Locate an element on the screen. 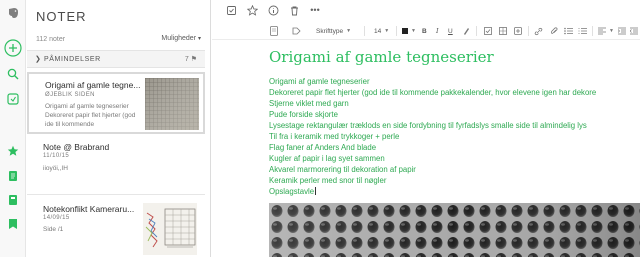 This screenshot has height=257, width=640. note-card-snippet: Side /1 is located at coordinates (53, 229).